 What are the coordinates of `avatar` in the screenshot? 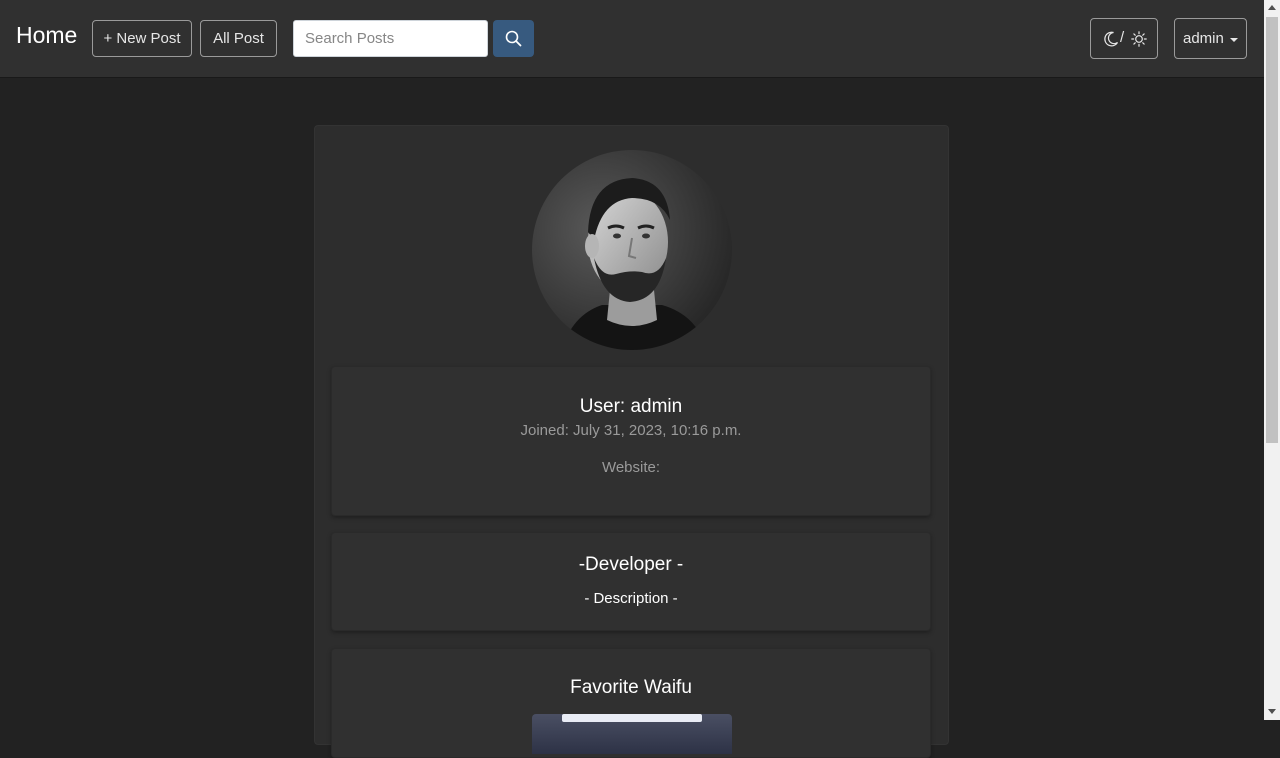 It's located at (632, 250).